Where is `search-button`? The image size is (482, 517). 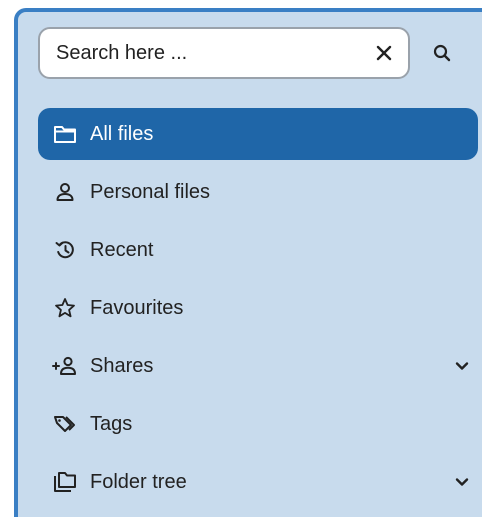 search-button is located at coordinates (442, 53).